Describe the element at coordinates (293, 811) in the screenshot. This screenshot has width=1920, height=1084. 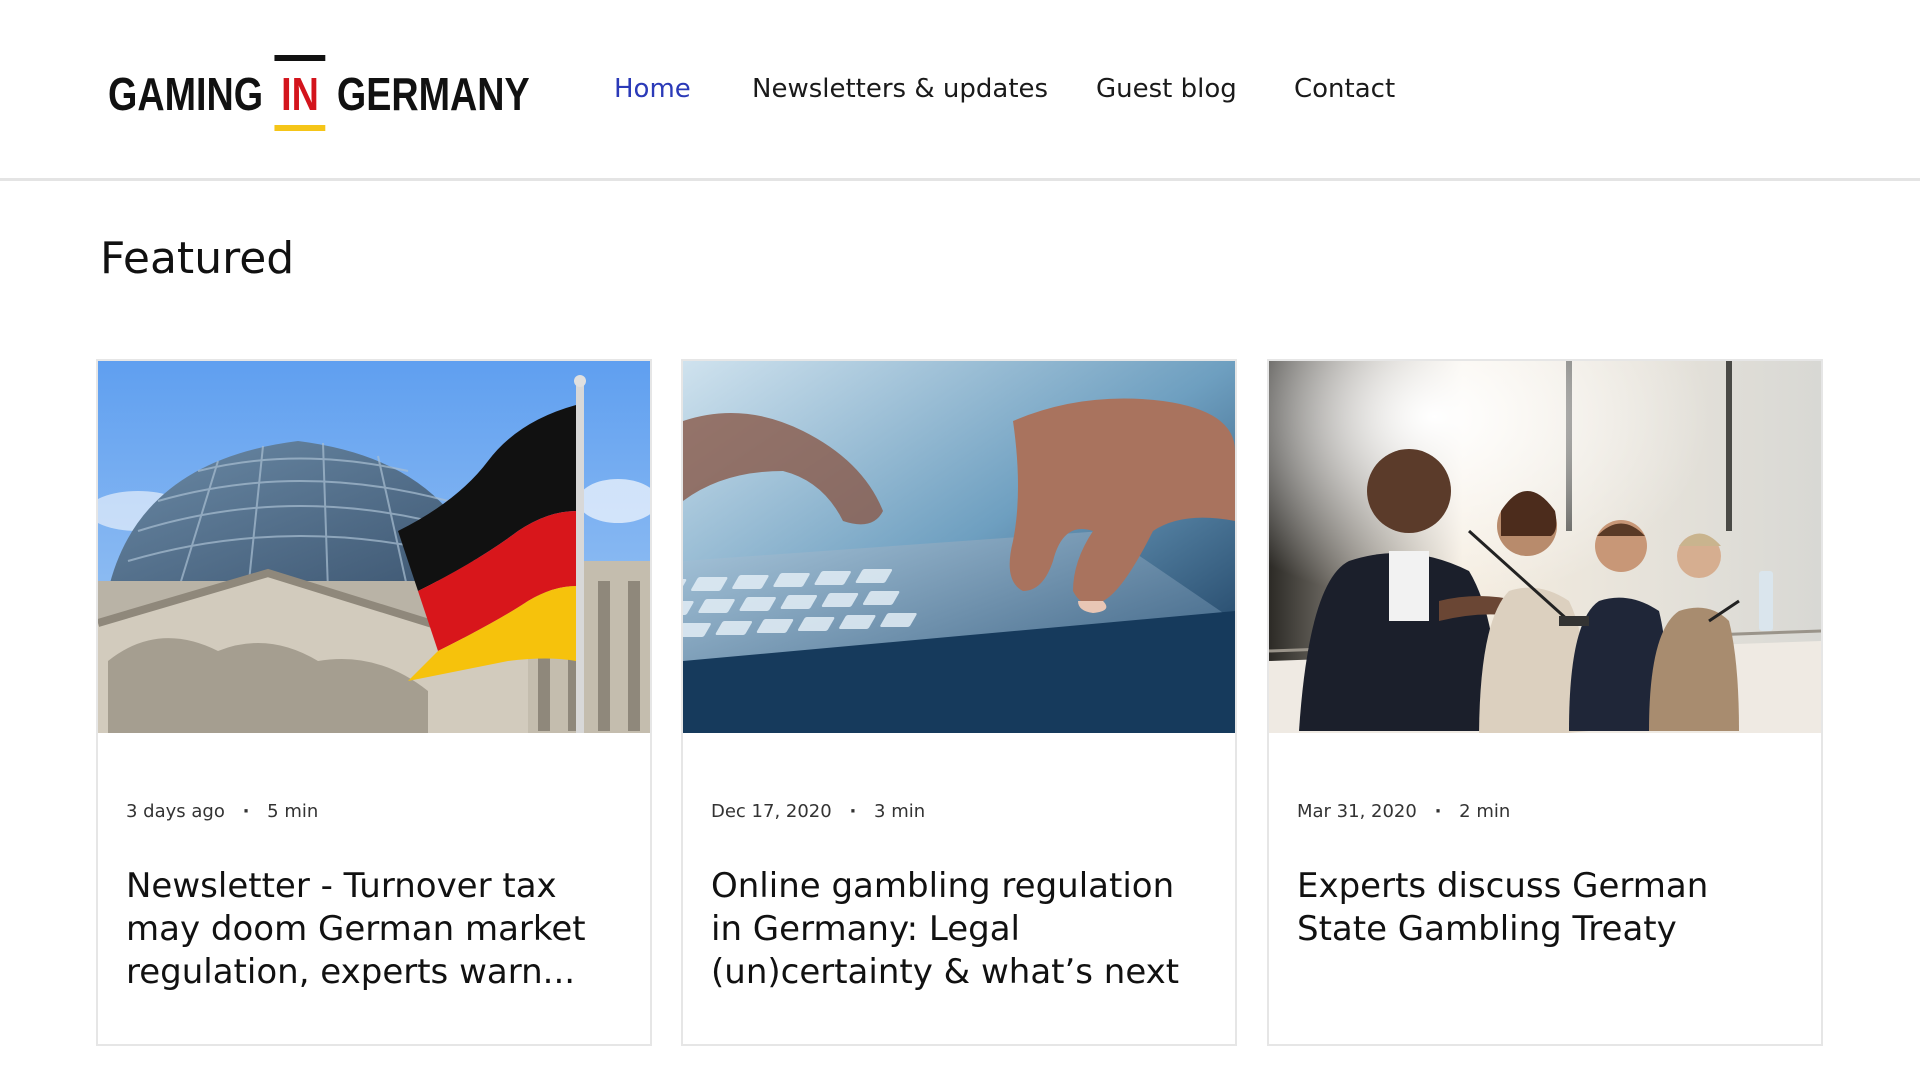
I see `post-read-time: 5 min` at that location.